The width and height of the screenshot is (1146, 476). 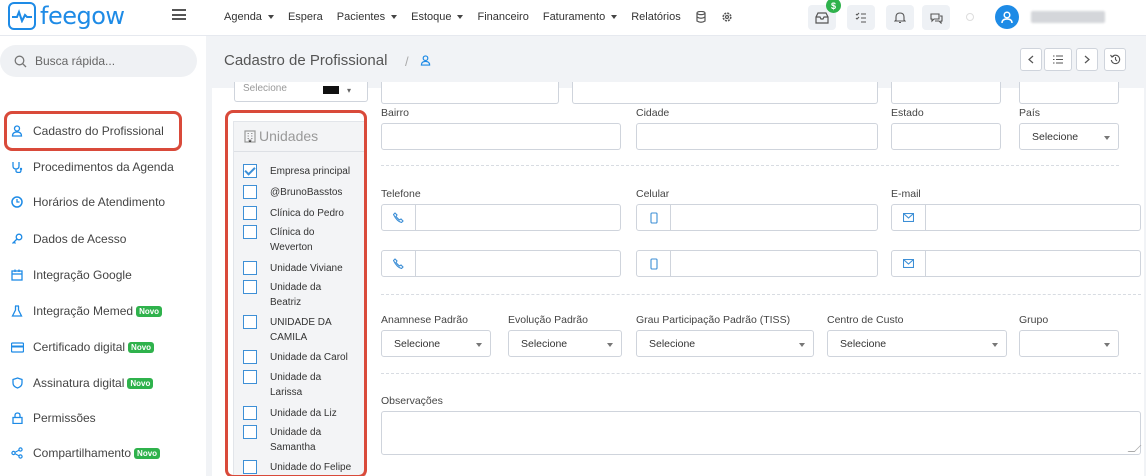 I want to click on nav-faturamento: Faturamento, so click(x=580, y=17).